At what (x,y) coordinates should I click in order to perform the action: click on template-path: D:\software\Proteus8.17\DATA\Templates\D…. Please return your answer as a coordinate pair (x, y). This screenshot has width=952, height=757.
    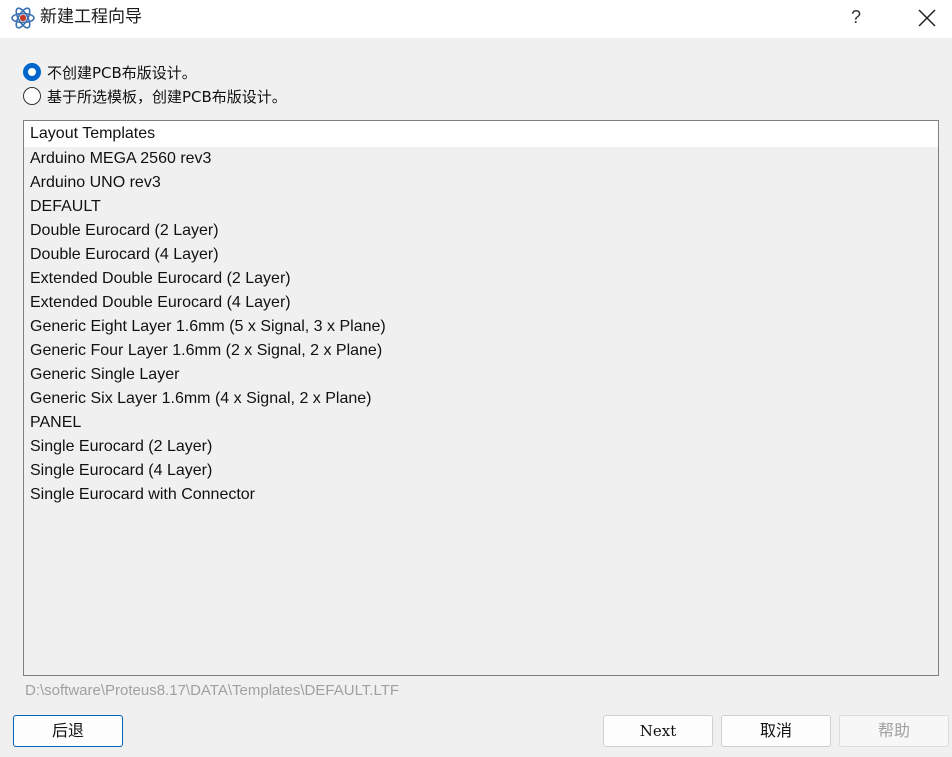
    Looking at the image, I should click on (212, 690).